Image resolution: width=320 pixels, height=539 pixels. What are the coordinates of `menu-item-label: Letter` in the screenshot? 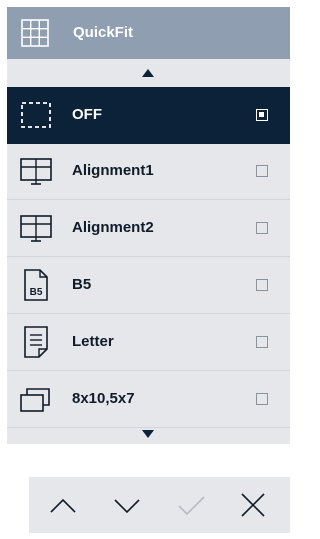 It's located at (93, 341).